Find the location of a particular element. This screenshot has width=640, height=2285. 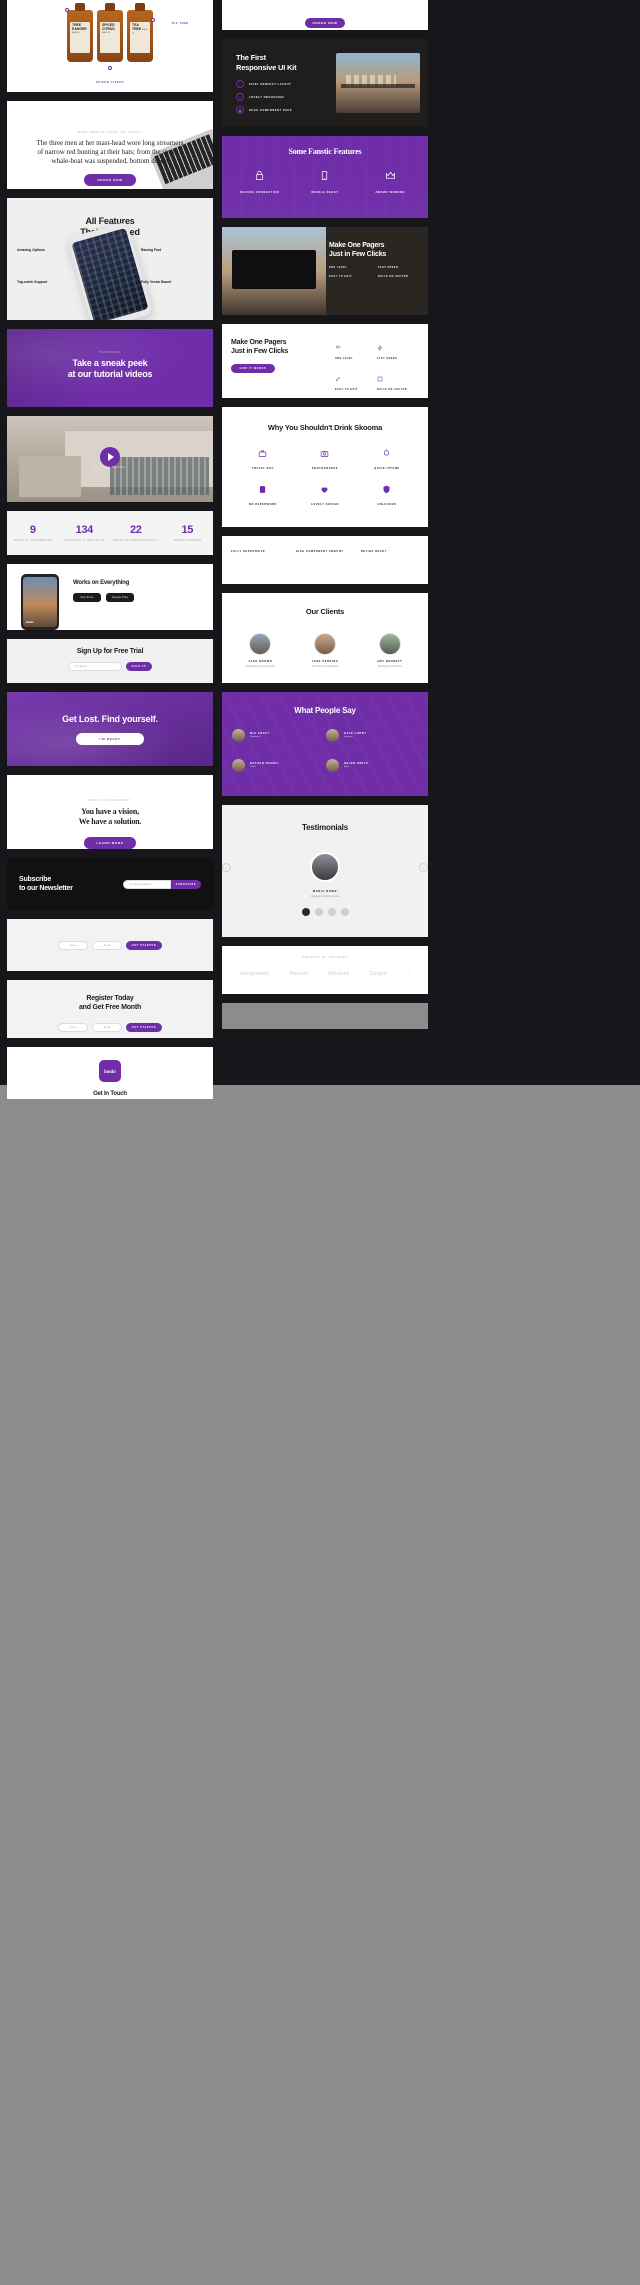

instagram-icon is located at coordinates (344, 912).